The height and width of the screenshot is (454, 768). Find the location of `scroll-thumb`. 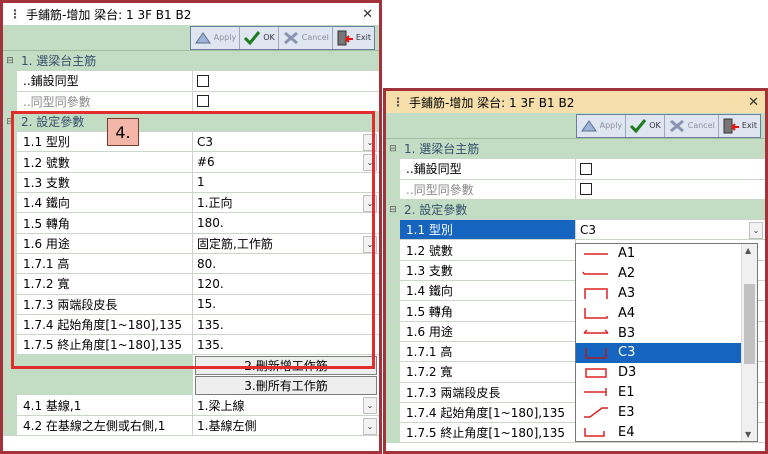

scroll-thumb is located at coordinates (749, 324).